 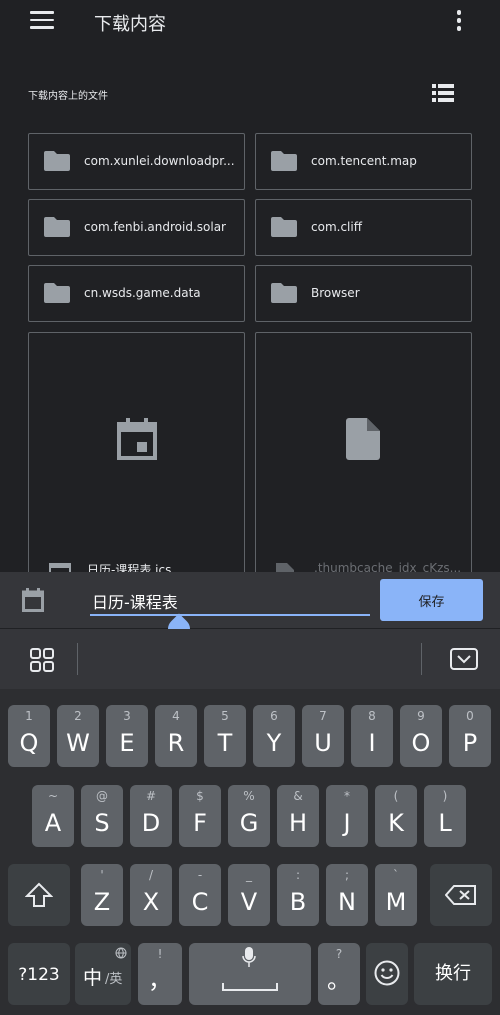 I want to click on lang-alt-label: /英, so click(x=114, y=979).